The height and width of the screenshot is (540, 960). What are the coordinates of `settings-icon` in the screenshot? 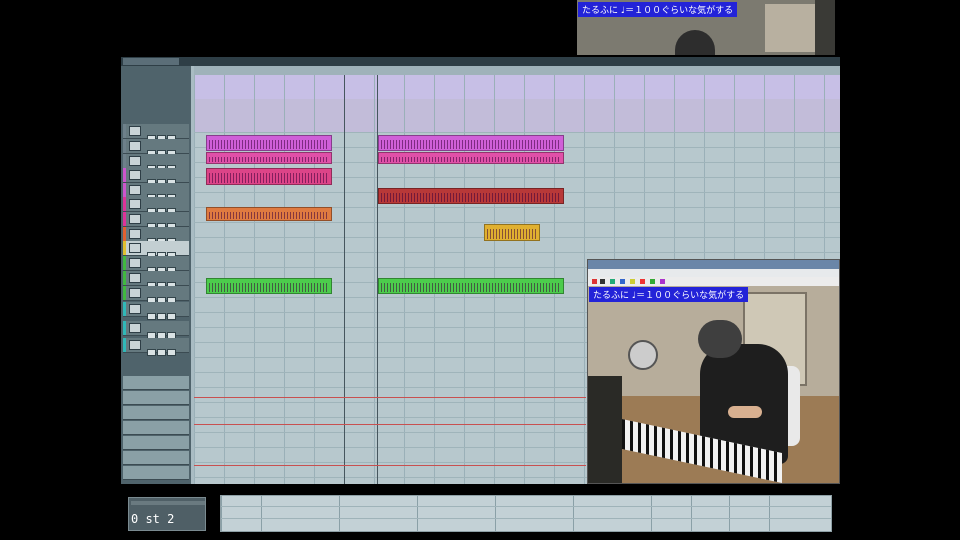 It's located at (642, 281).